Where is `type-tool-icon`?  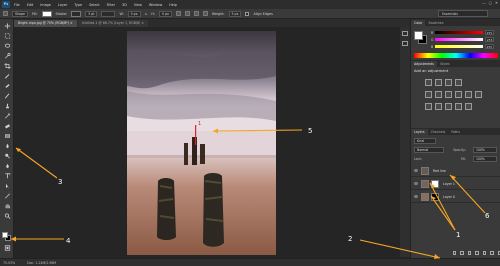 type-tool-icon is located at coordinates (7, 176).